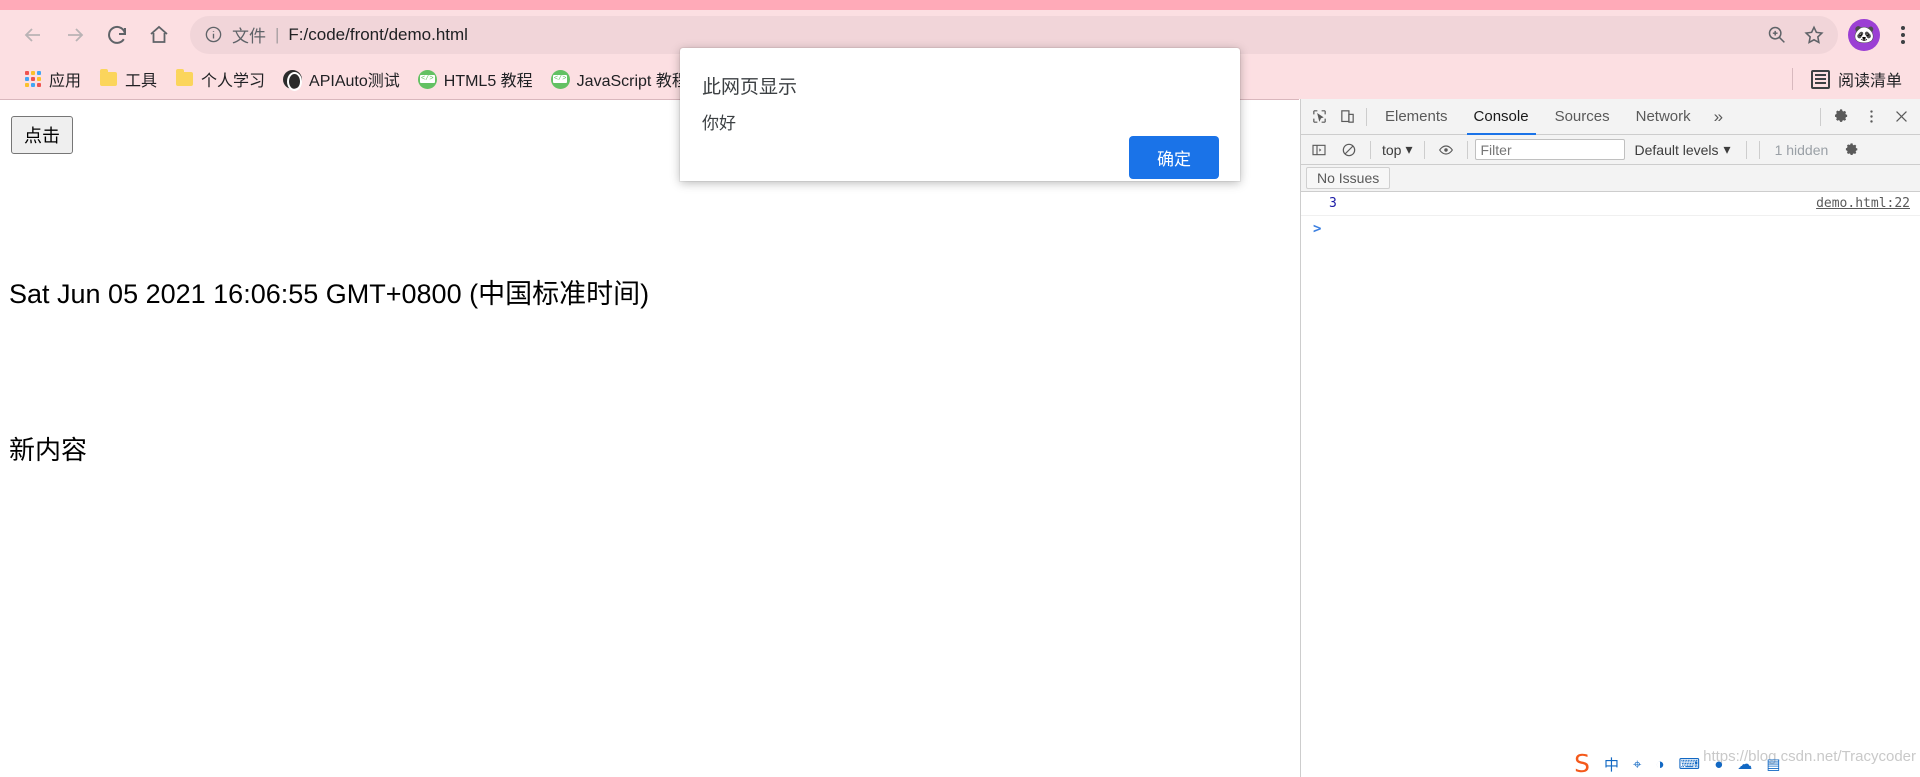  I want to click on console-context-selector: top ▾, so click(1397, 149).